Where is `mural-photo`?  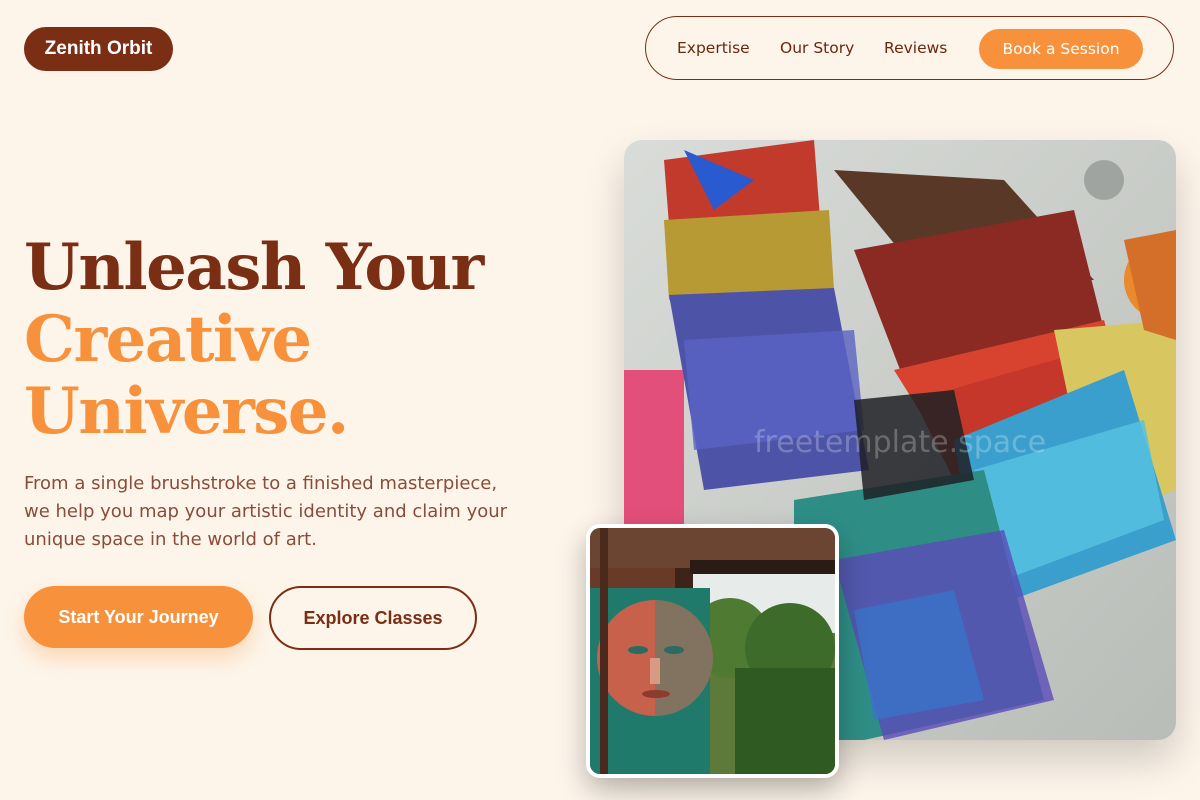
mural-photo is located at coordinates (712, 651).